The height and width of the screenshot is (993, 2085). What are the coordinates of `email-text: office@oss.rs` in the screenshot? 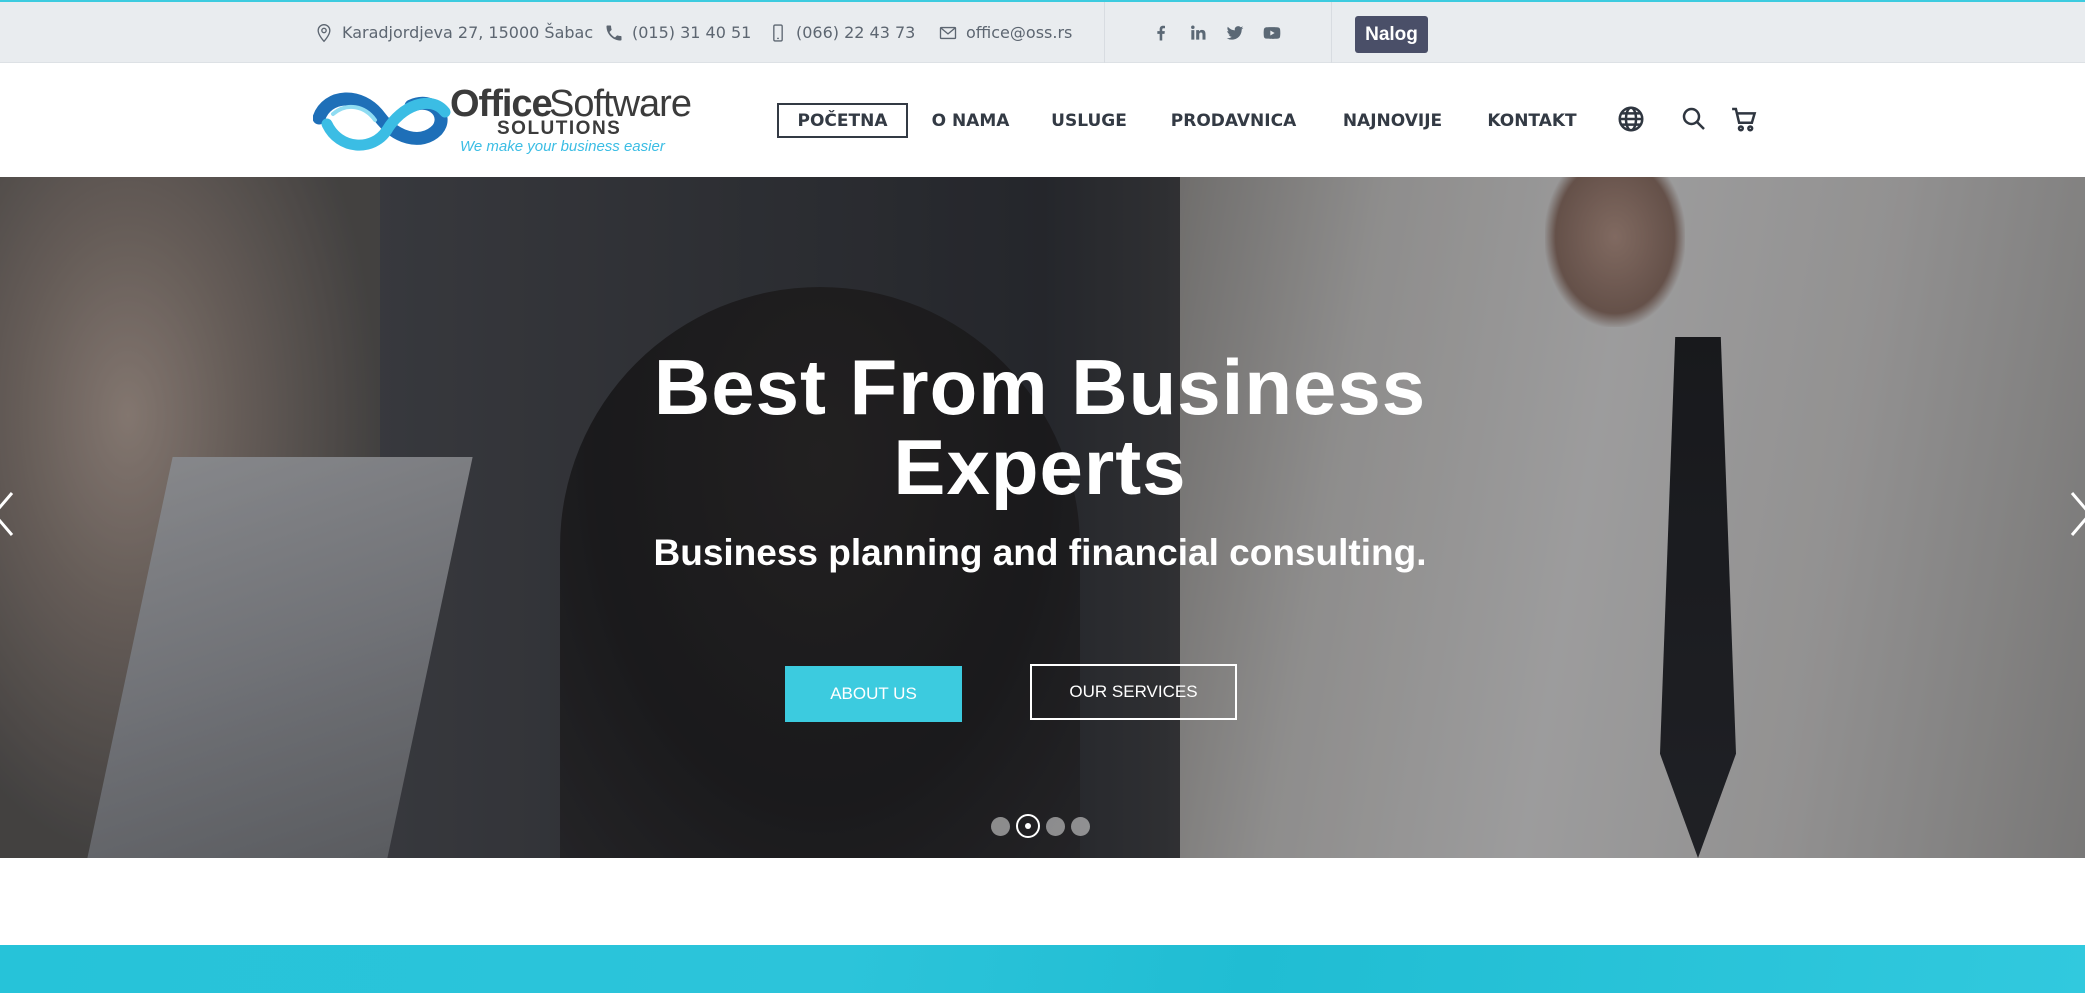 It's located at (1019, 32).